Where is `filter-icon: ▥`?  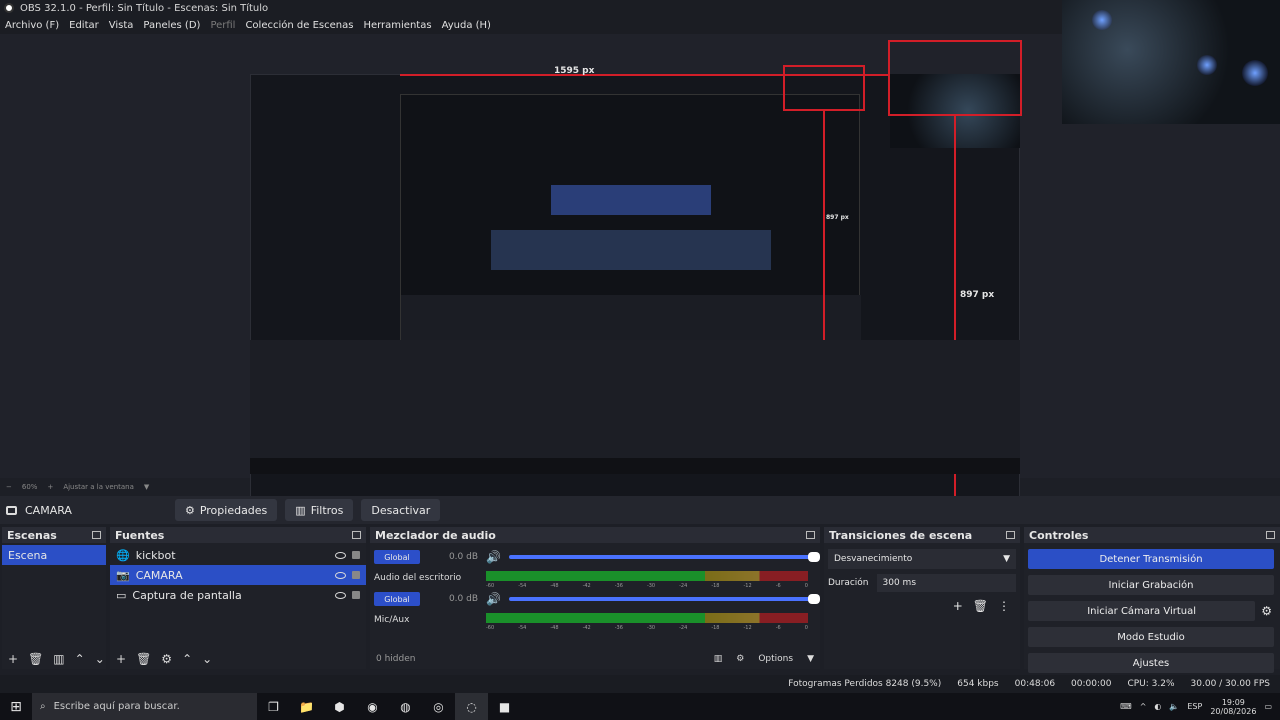
filter-icon: ▥ is located at coordinates (58, 659).